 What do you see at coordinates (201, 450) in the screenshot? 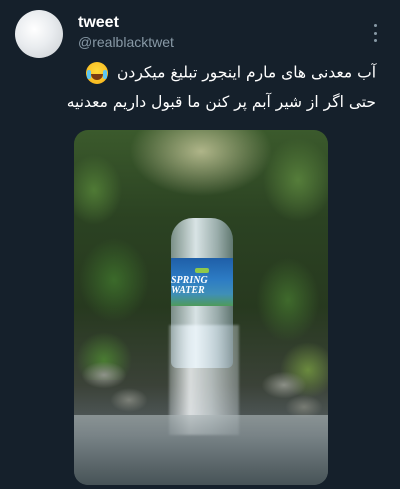
I see `pool` at bounding box center [201, 450].